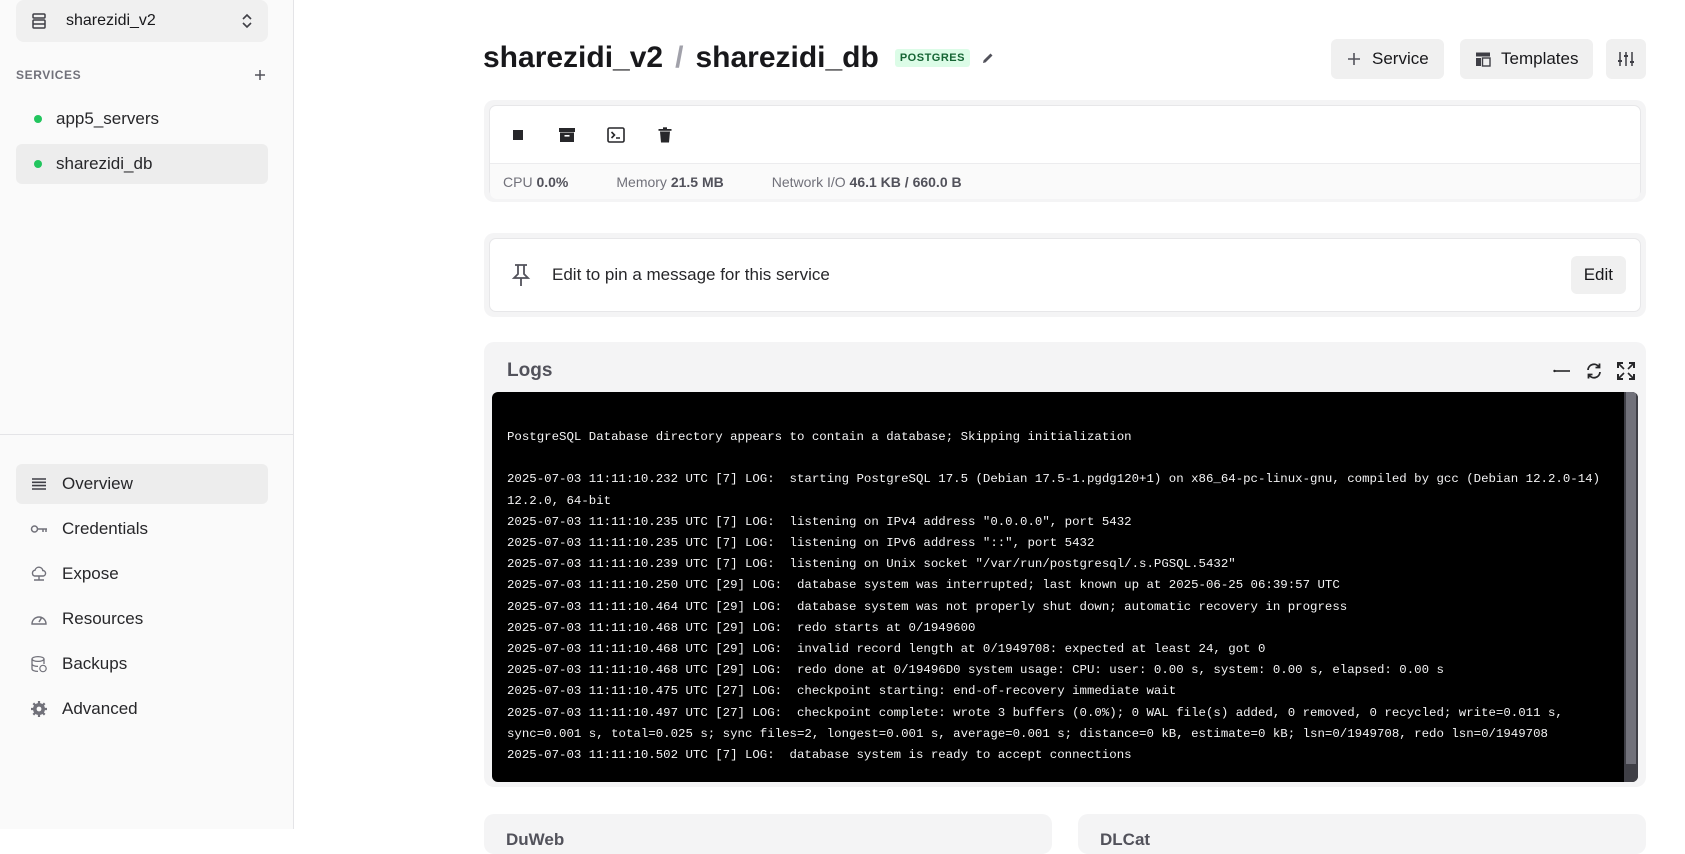 This screenshot has width=1685, height=854. What do you see at coordinates (104, 163) in the screenshot?
I see `service-name: sharezidi_db` at bounding box center [104, 163].